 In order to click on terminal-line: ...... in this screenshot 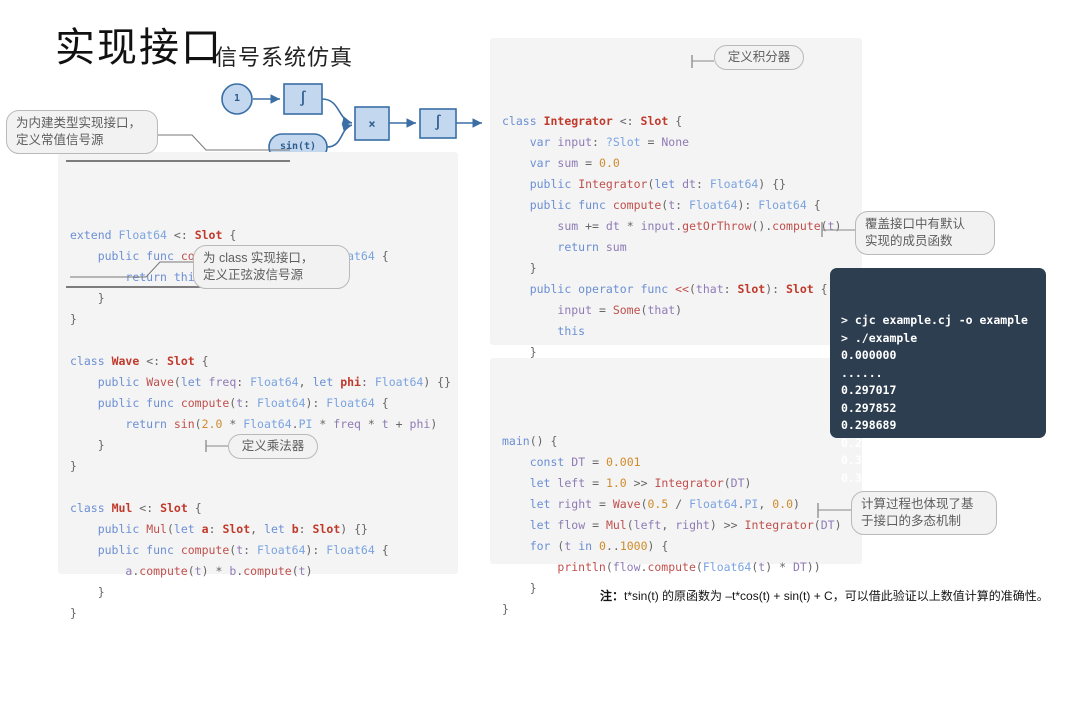, I will do `click(862, 372)`.